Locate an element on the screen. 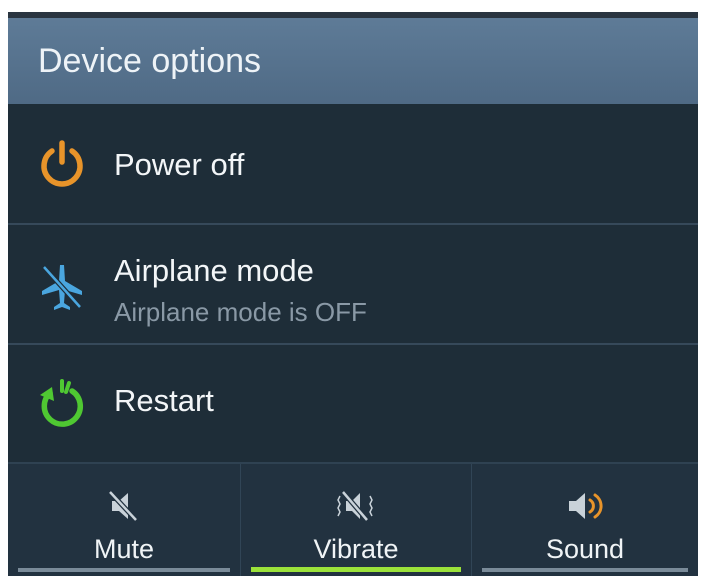 The width and height of the screenshot is (703, 576). vibrate-label: Vibrate is located at coordinates (356, 549).